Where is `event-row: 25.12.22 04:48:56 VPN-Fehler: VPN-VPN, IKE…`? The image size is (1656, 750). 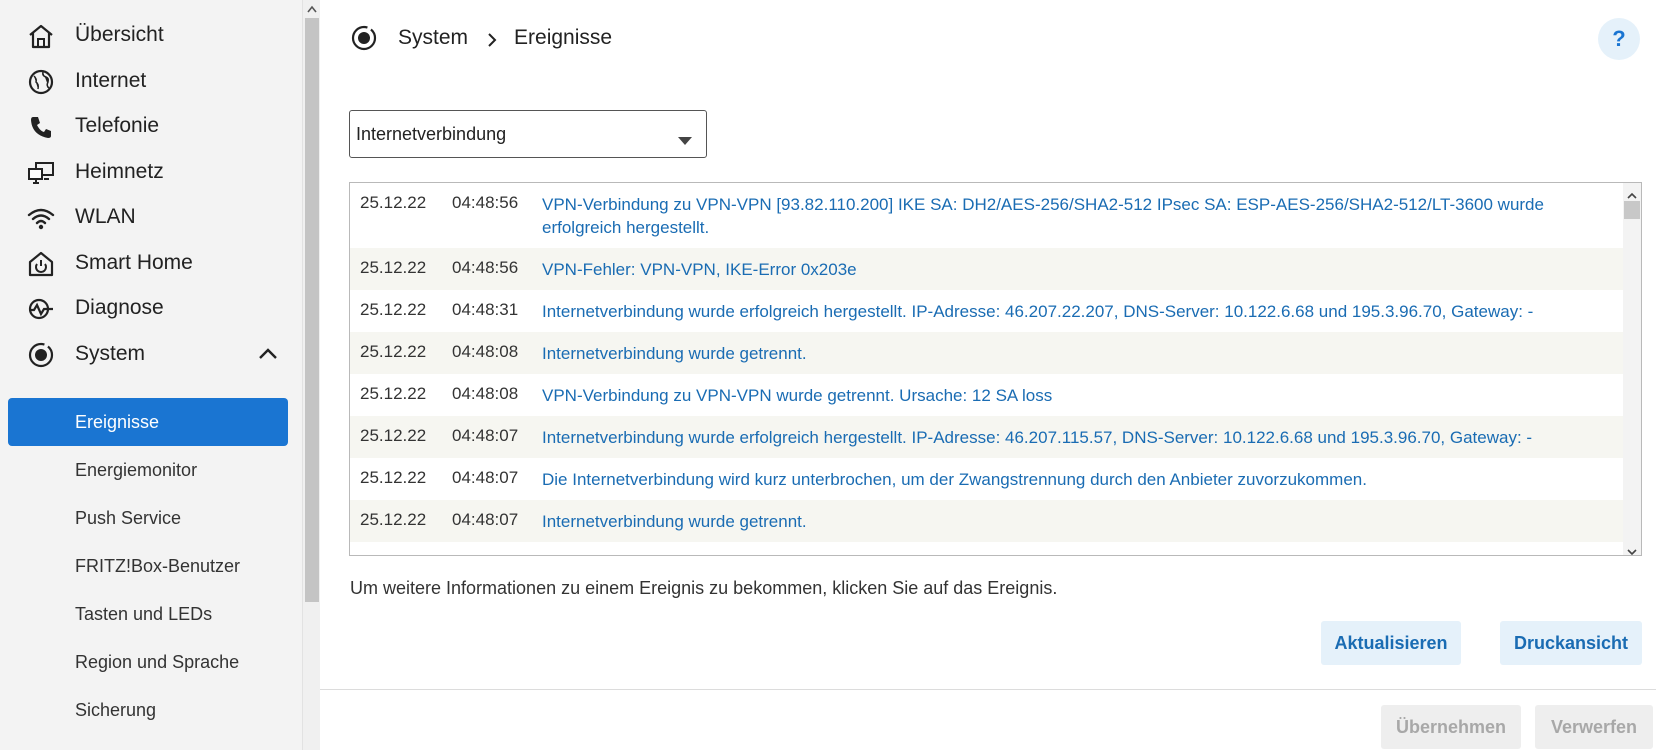
event-row: 25.12.22 04:48:56 VPN-Fehler: VPN-VPN, IKE… is located at coordinates (987, 269).